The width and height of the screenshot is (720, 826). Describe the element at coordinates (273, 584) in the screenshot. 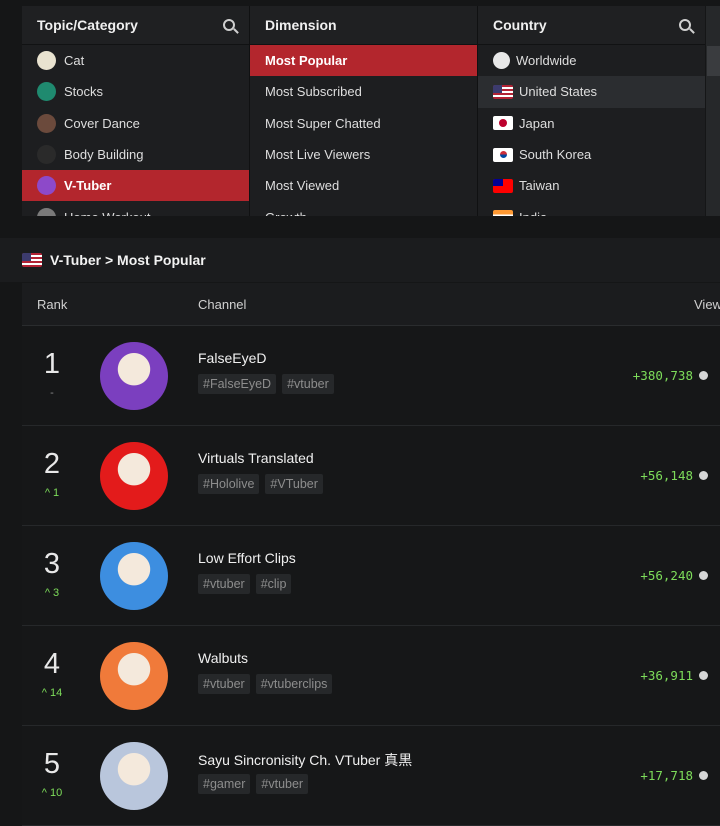

I see `channel-tag: #clip` at that location.